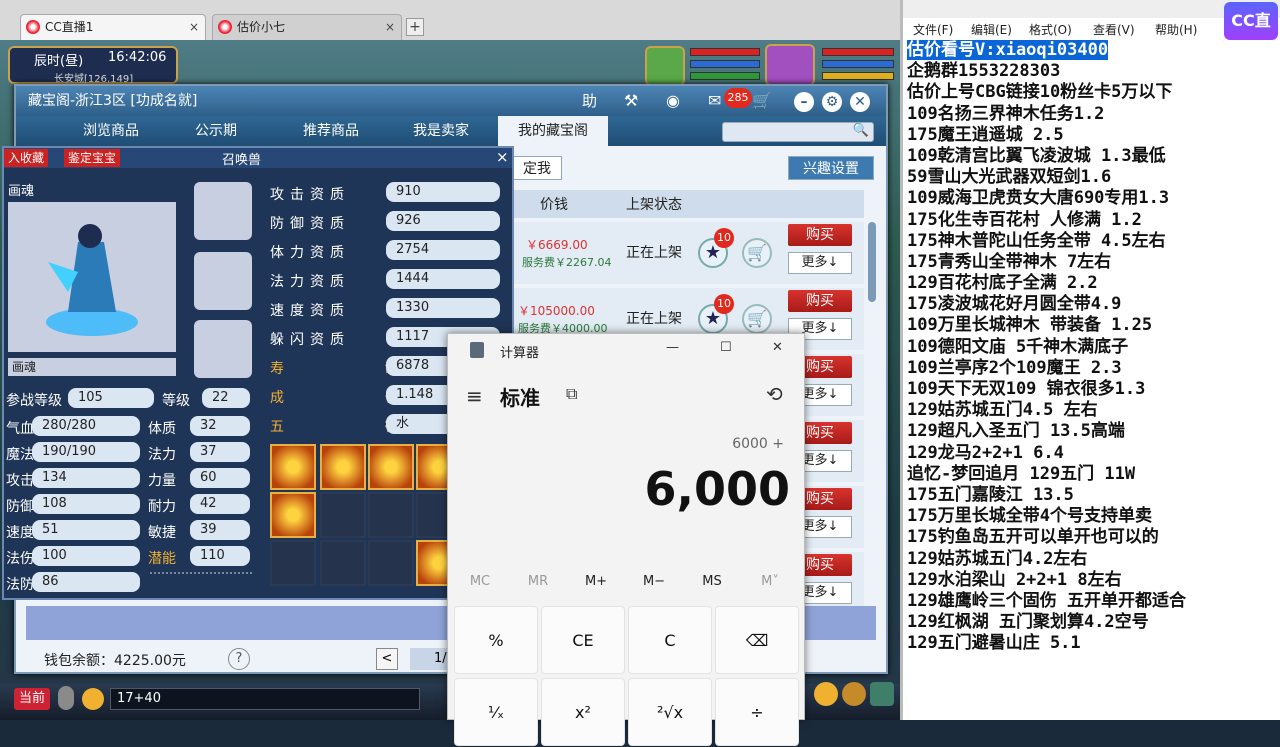  I want to click on help-icon: ?, so click(239, 659).